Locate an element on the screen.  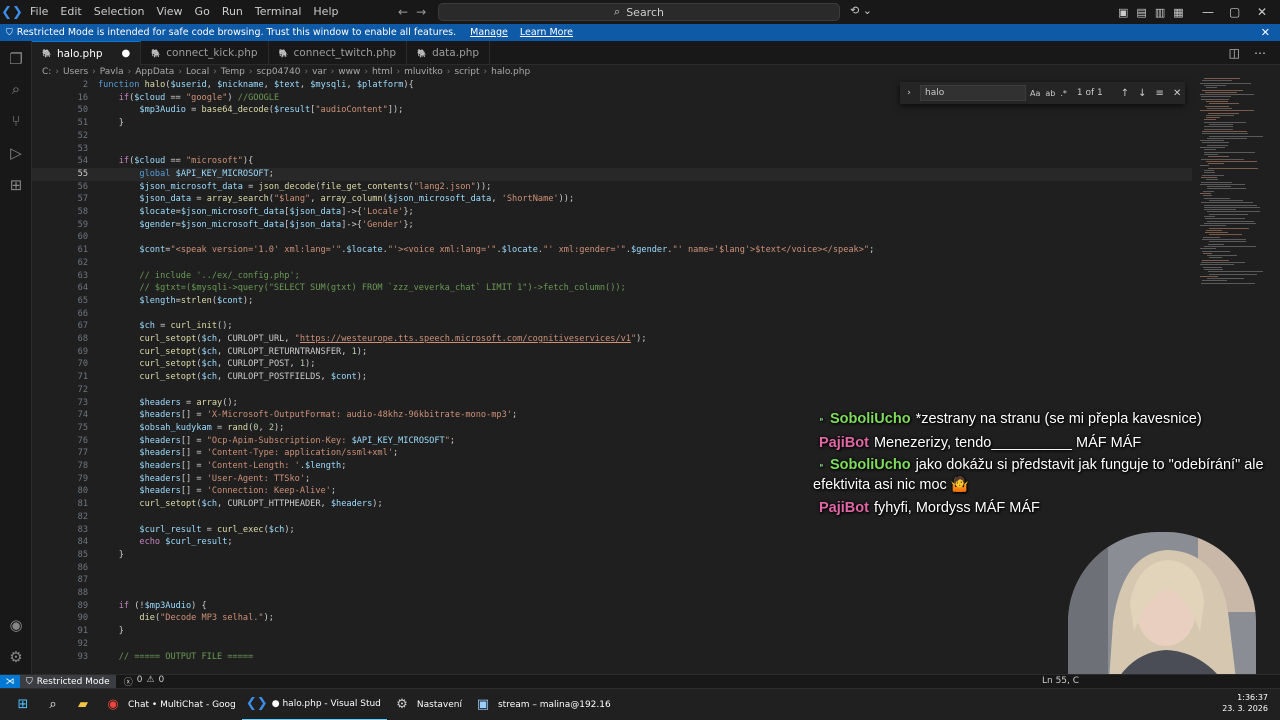
menu-terminal: Terminal is located at coordinates (278, 12).